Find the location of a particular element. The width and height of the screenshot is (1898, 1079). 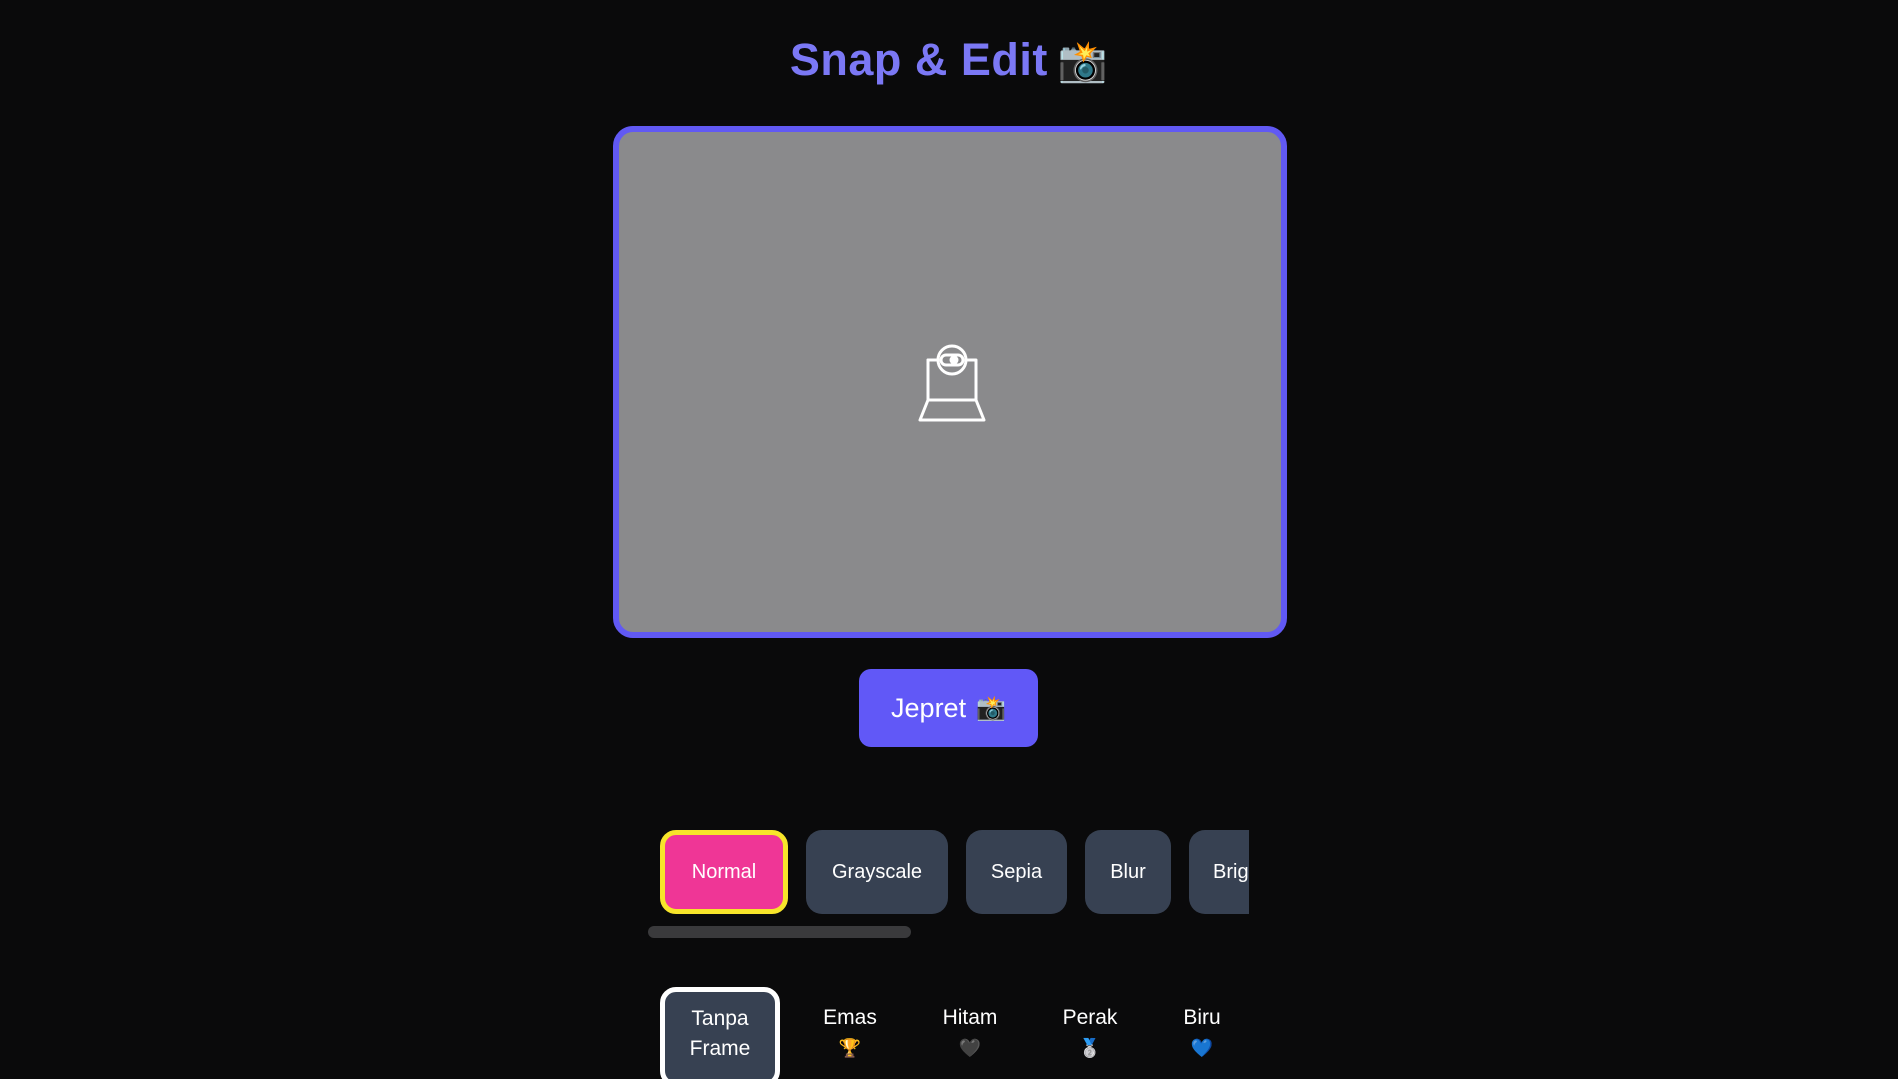

frame-label: Emas is located at coordinates (850, 1017).